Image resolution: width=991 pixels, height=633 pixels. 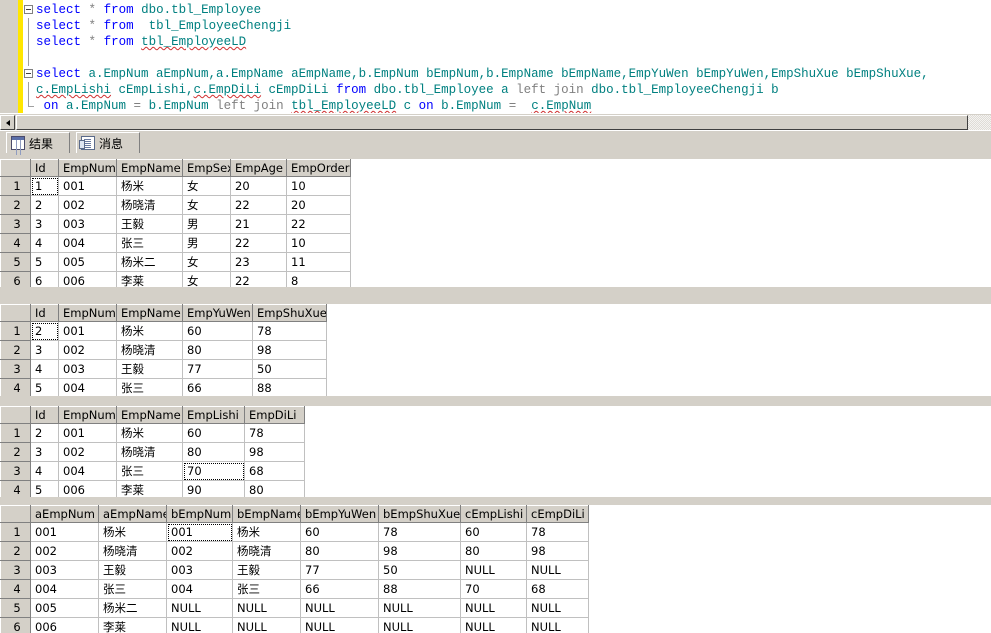 I want to click on row-header: 6, so click(x=15, y=625).